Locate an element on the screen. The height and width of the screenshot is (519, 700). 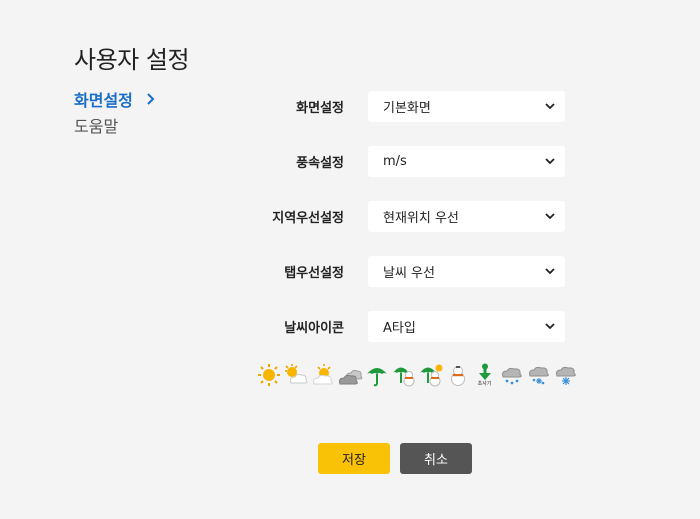
rain-snow-cloud-icon is located at coordinates (538, 374).